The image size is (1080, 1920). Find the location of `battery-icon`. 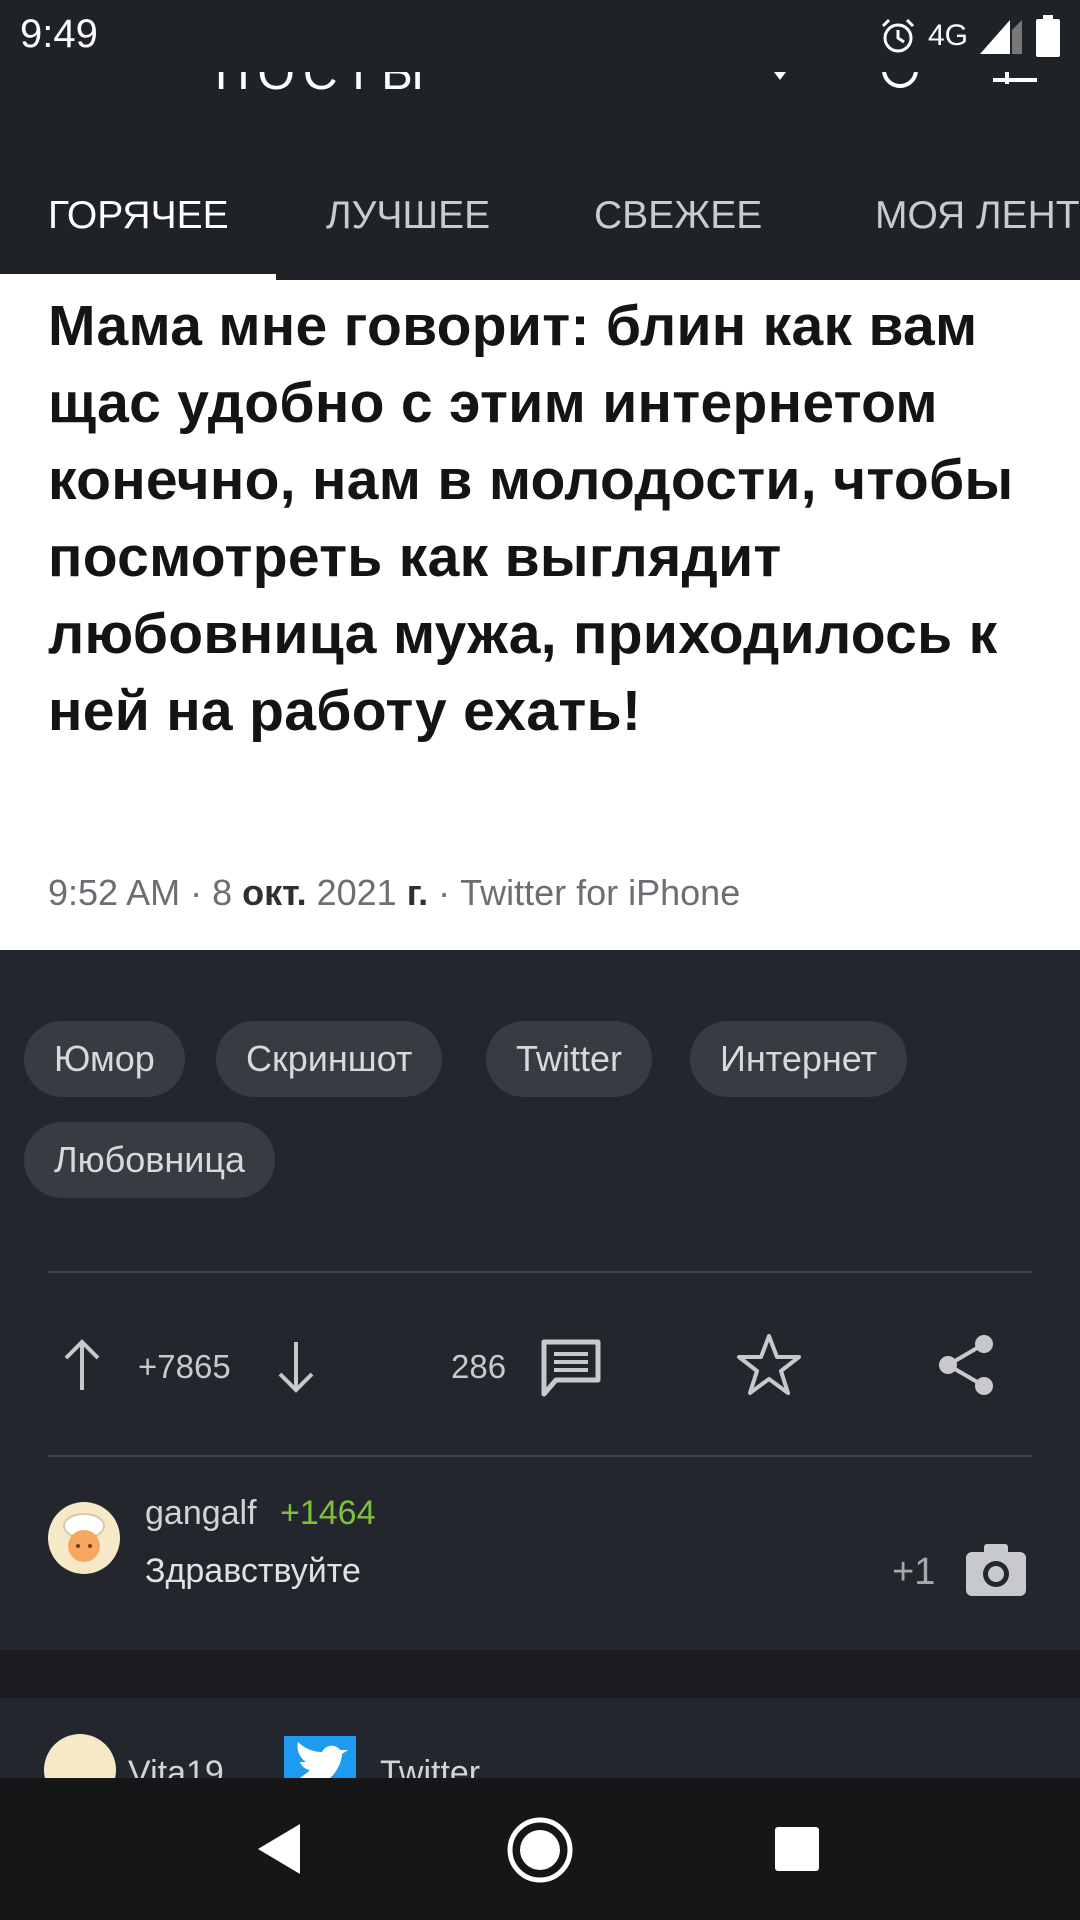

battery-icon is located at coordinates (1048, 36).